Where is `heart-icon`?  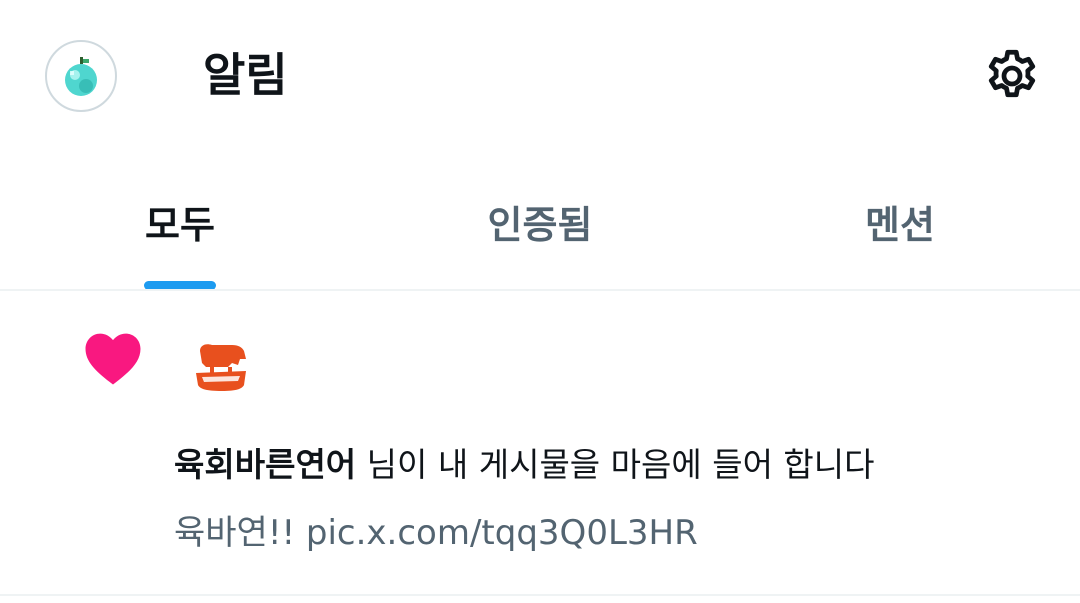
heart-icon is located at coordinates (113, 359).